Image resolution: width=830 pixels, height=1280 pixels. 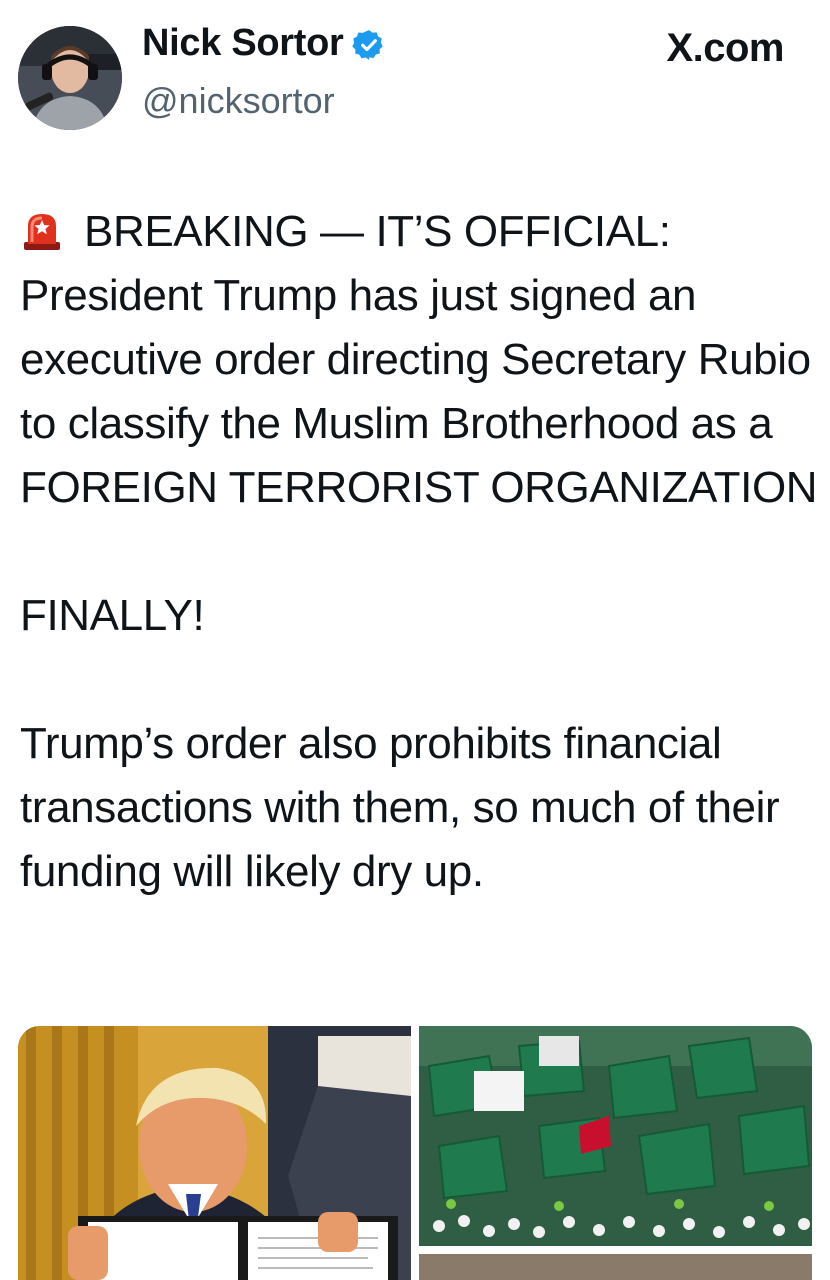 What do you see at coordinates (615, 1267) in the screenshot?
I see `photo-third` at bounding box center [615, 1267].